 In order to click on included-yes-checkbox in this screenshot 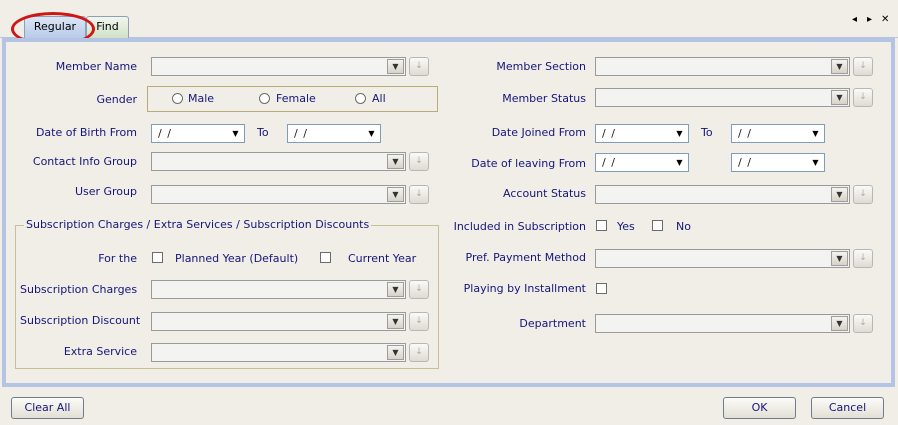, I will do `click(601, 225)`.